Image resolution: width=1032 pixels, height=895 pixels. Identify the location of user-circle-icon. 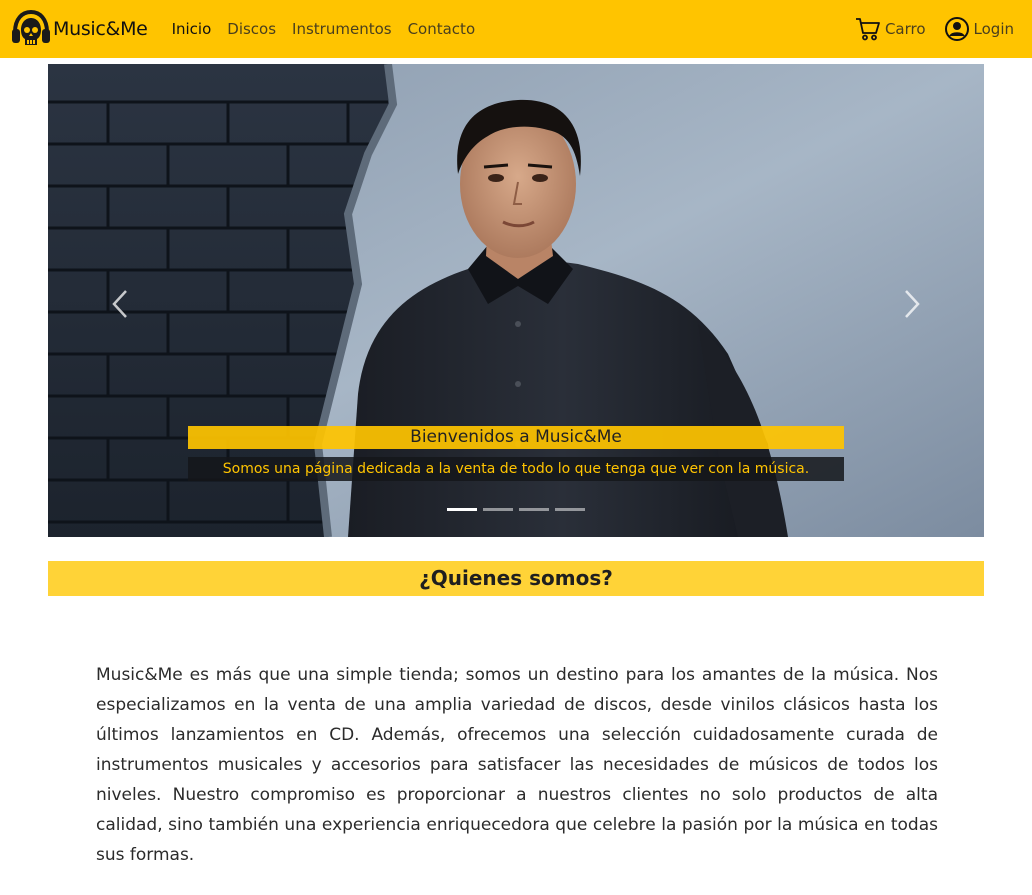
(956, 29).